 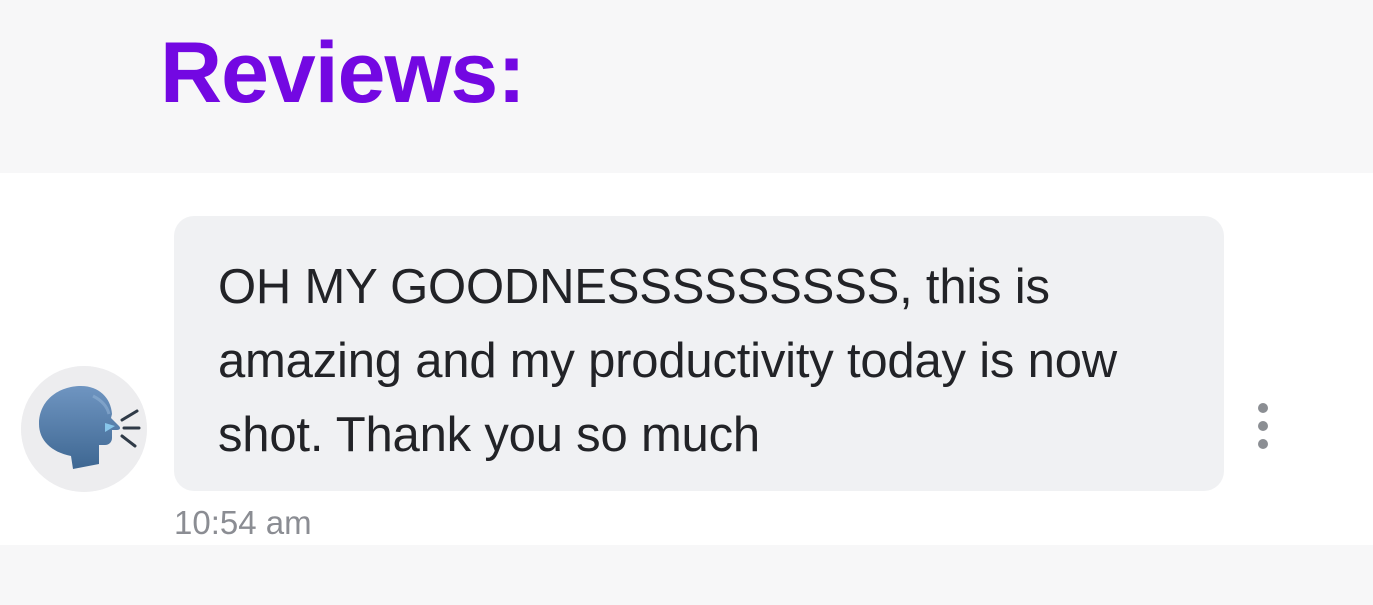 I want to click on speaking-head-icon, so click(x=84, y=429).